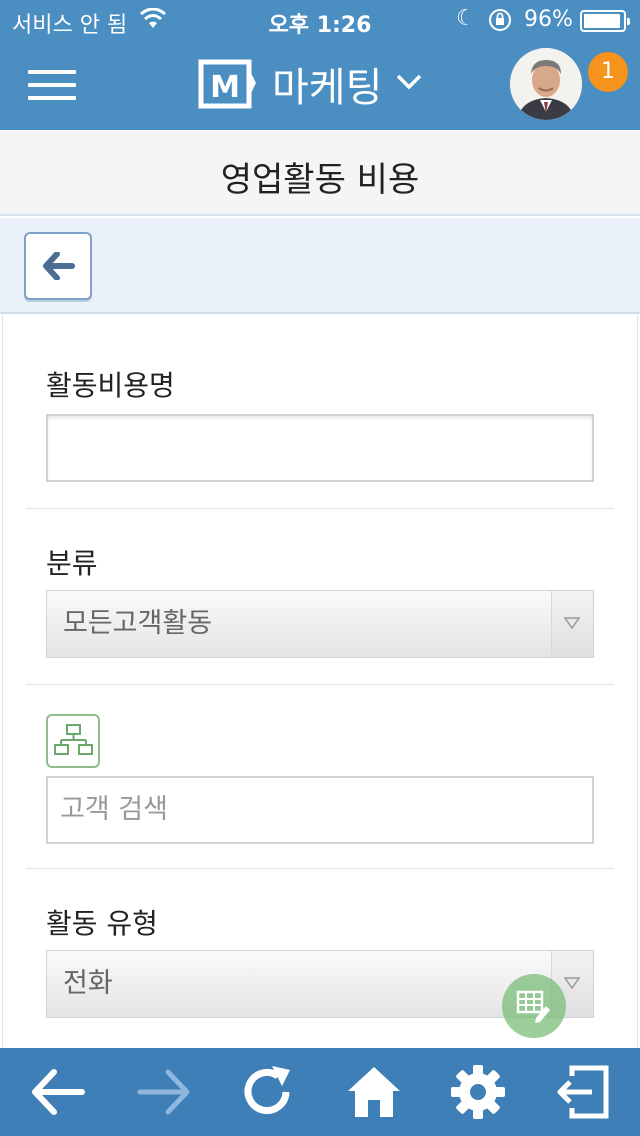  Describe the element at coordinates (327, 88) in the screenshot. I see `app-name: 마케팅` at that location.